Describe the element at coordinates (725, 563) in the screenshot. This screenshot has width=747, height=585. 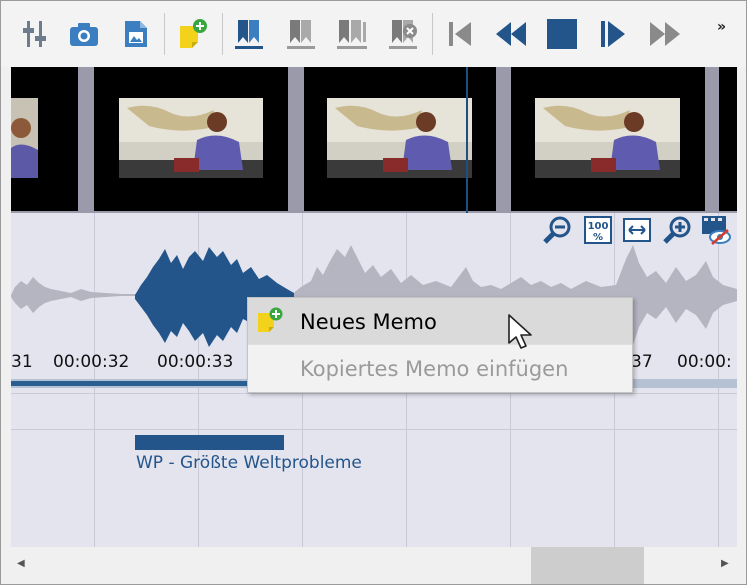
I see `scroll-right-icon: ▶` at that location.